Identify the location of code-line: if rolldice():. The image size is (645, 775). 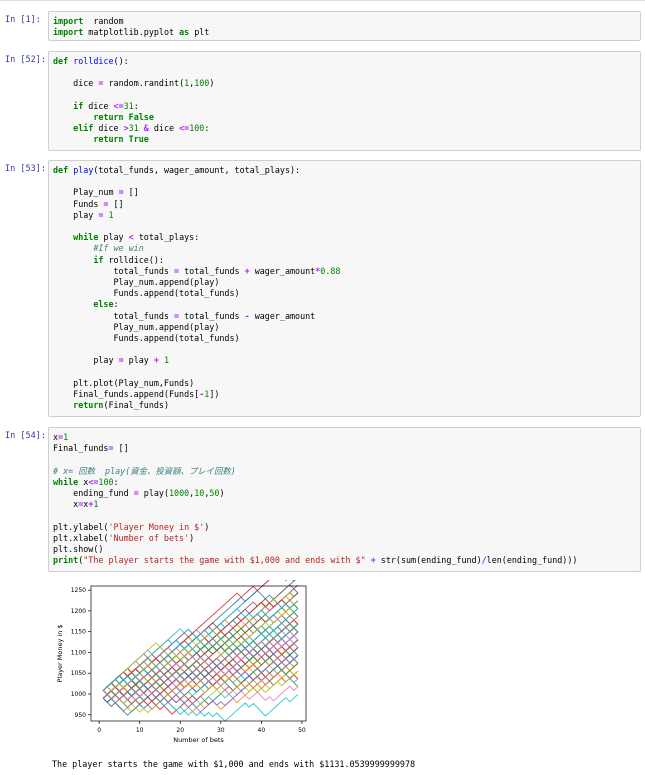
(108, 260).